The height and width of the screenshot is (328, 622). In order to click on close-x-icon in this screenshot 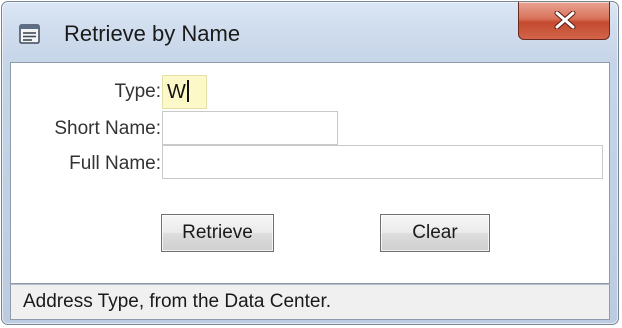, I will do `click(565, 20)`.